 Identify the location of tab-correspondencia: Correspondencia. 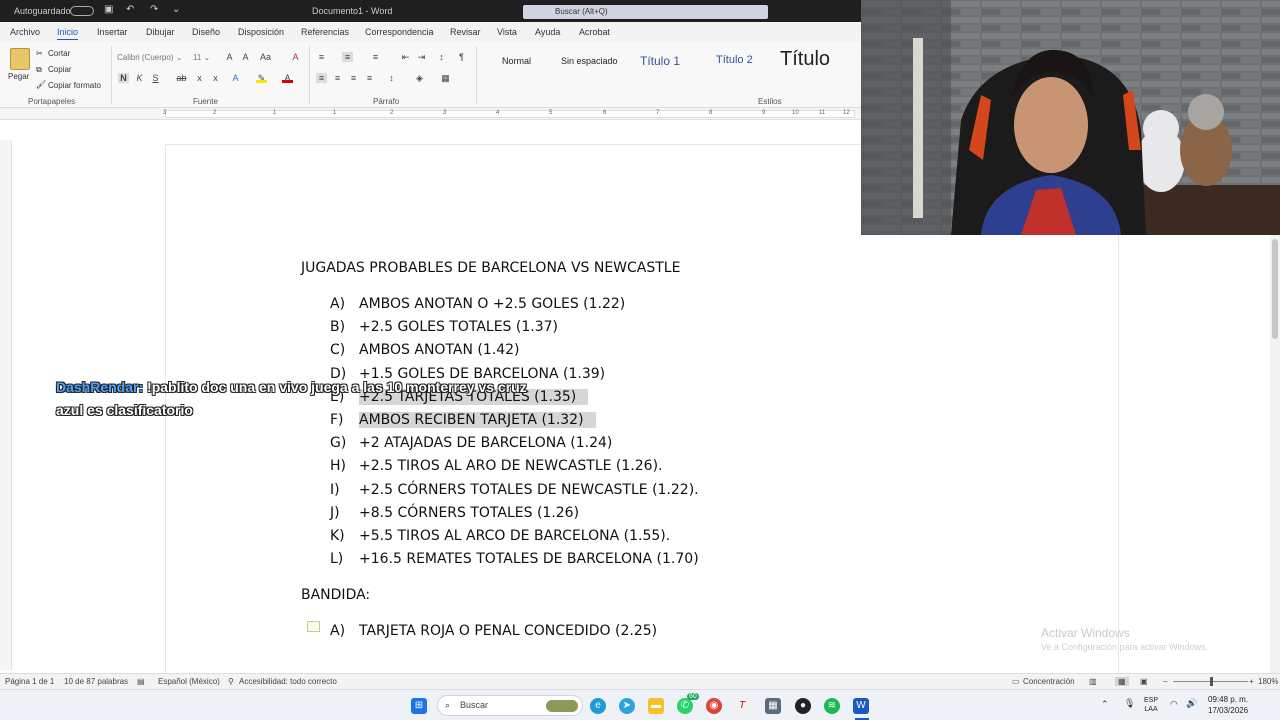
(399, 32).